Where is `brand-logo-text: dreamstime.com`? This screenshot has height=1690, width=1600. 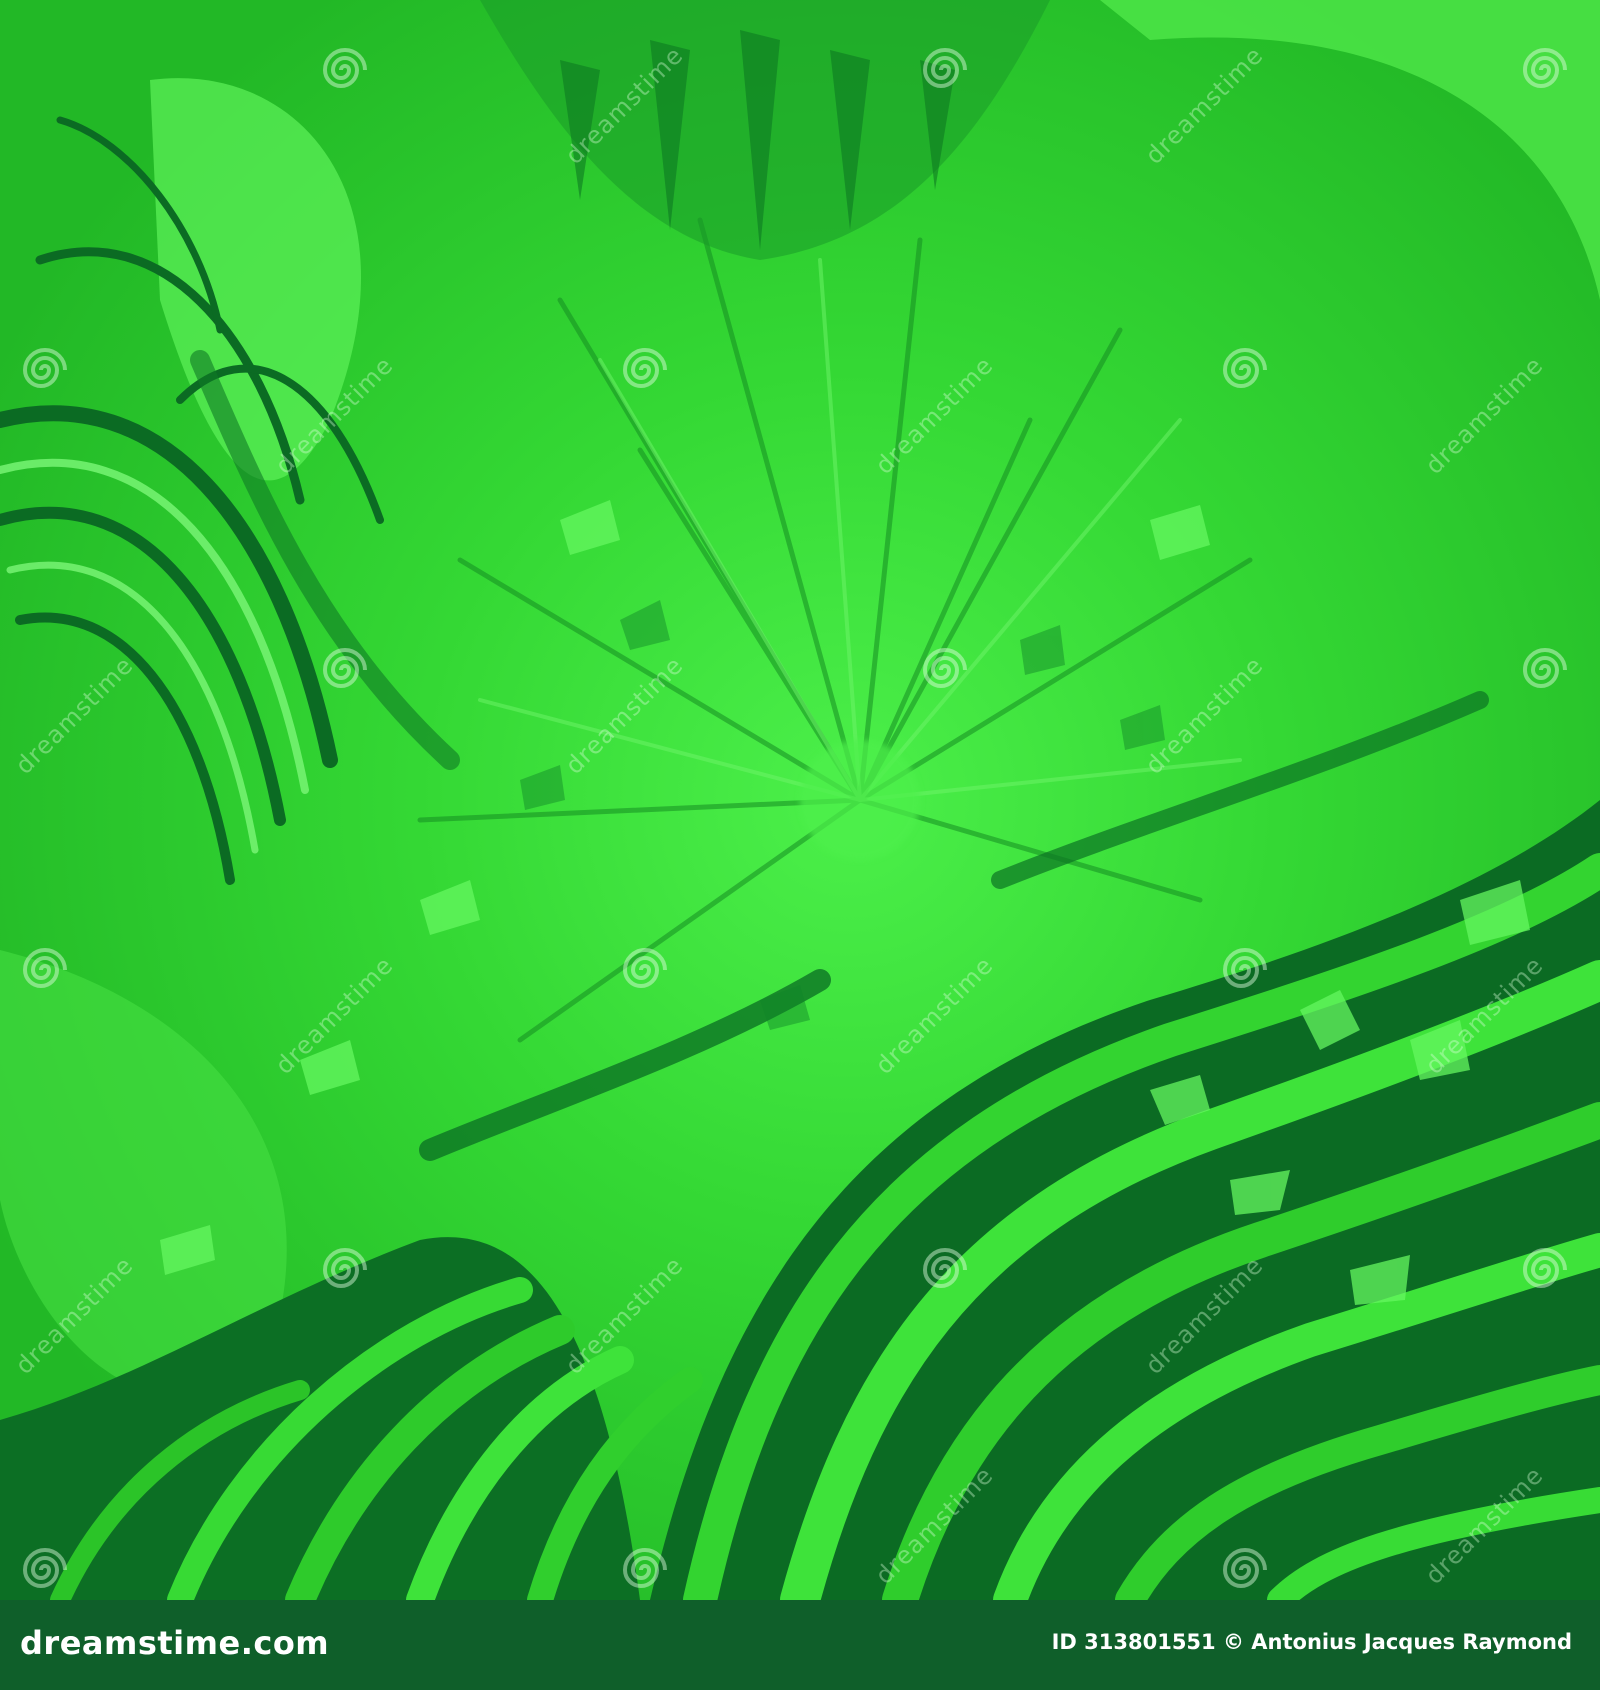 brand-logo-text: dreamstime.com is located at coordinates (174, 1643).